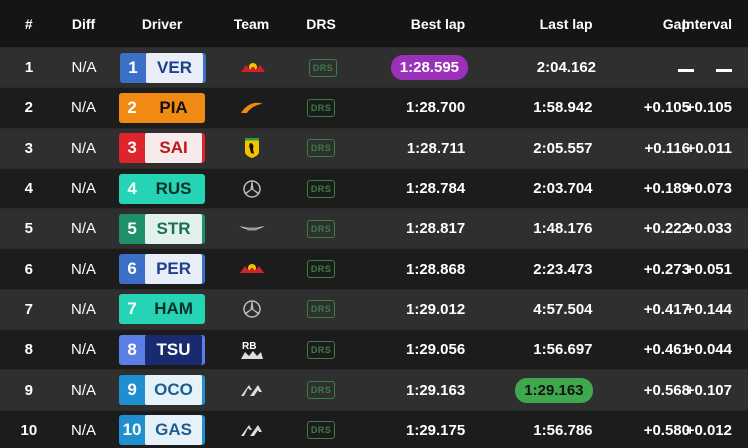 The width and height of the screenshot is (748, 448). Describe the element at coordinates (435, 229) in the screenshot. I see `best-lap-value: 1:28.817` at that location.